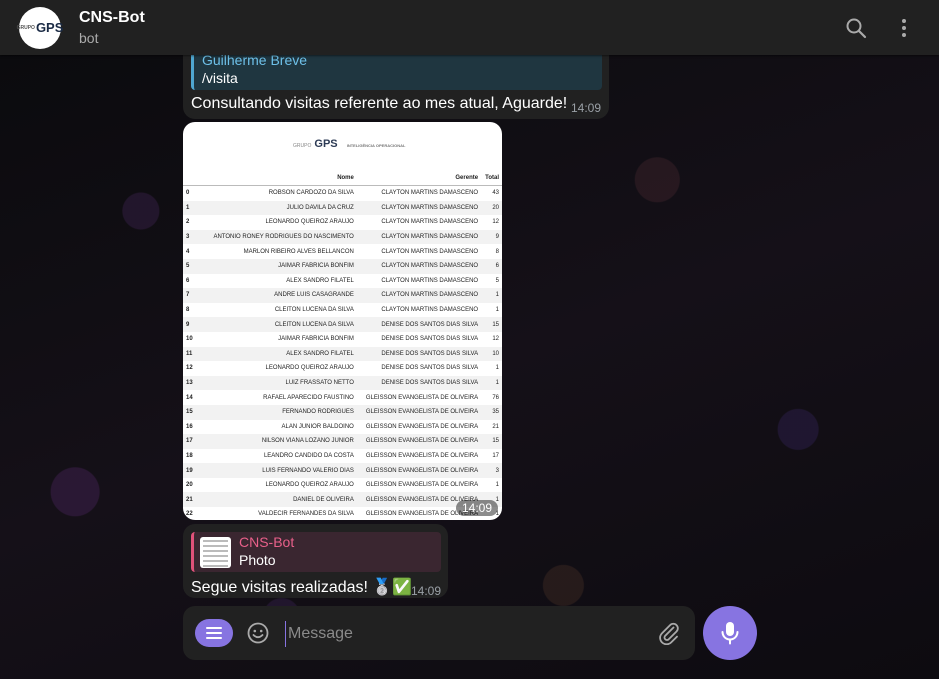  I want to click on table-cell: RAFAEL APARECIDO FAUSTINO, so click(308, 397).